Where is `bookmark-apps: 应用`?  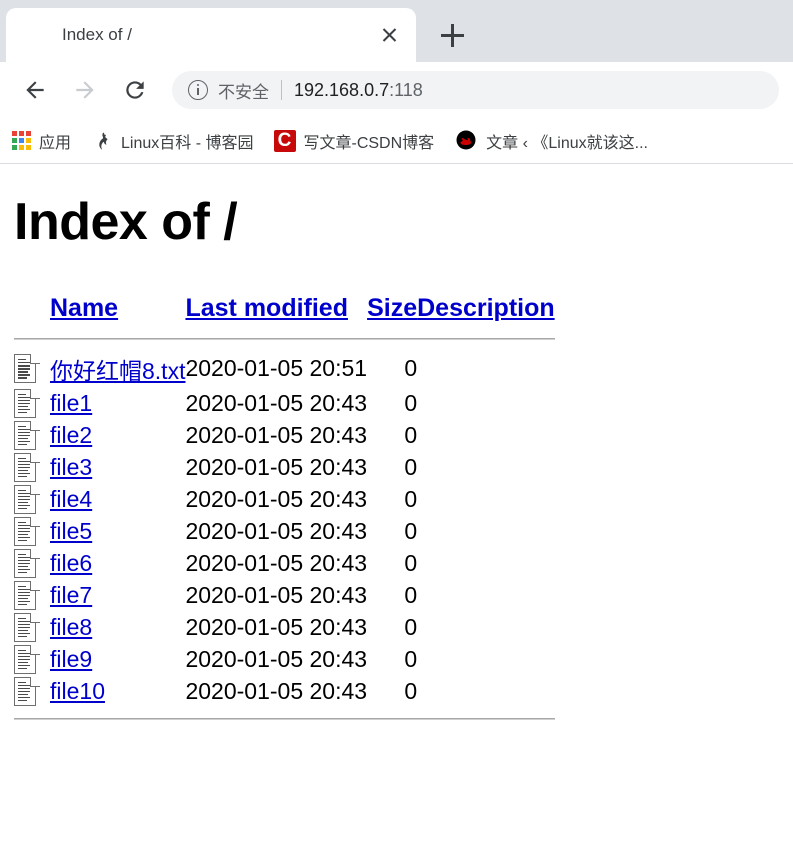
bookmark-apps: 应用 is located at coordinates (41, 141).